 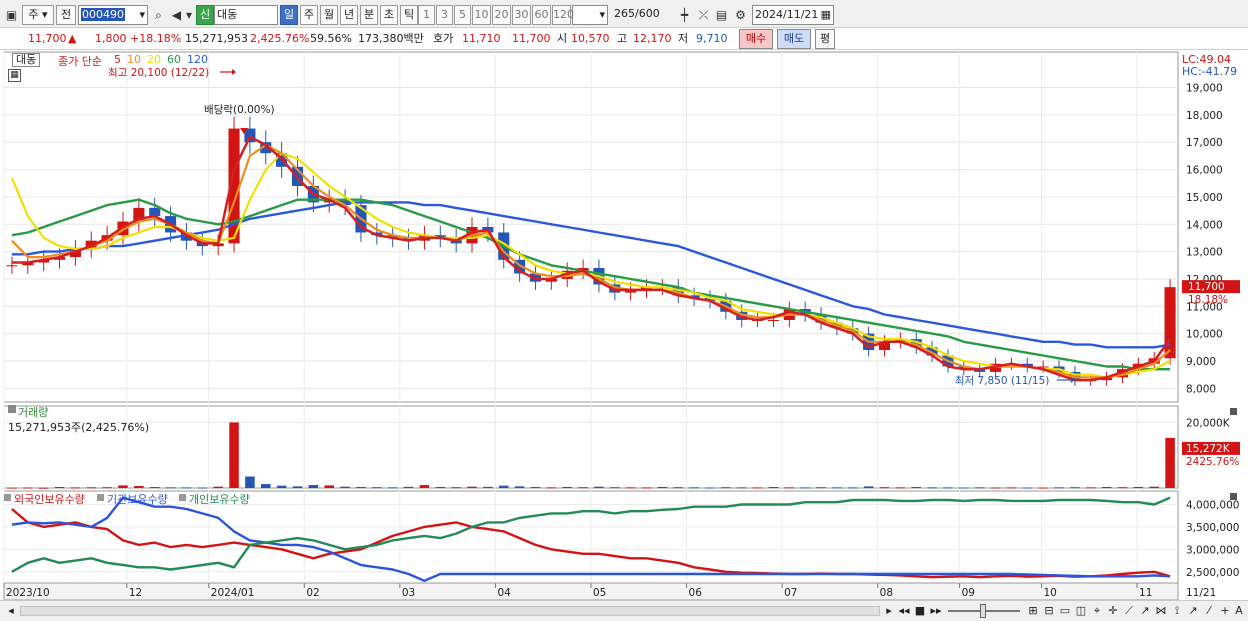 What do you see at coordinates (1204, 89) in the screenshot?
I see `price-tick-label: 19,000` at bounding box center [1204, 89].